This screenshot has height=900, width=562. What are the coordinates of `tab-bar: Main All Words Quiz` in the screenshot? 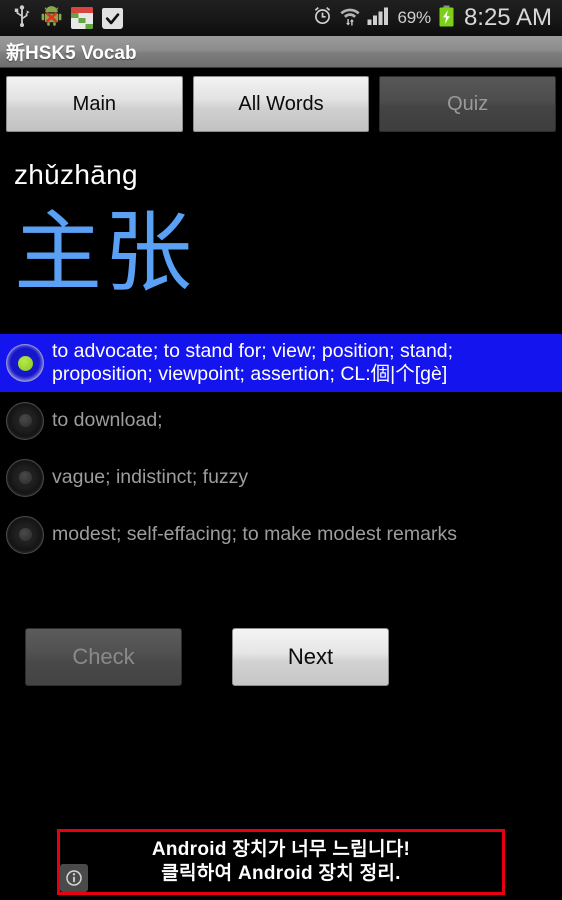 It's located at (281, 104).